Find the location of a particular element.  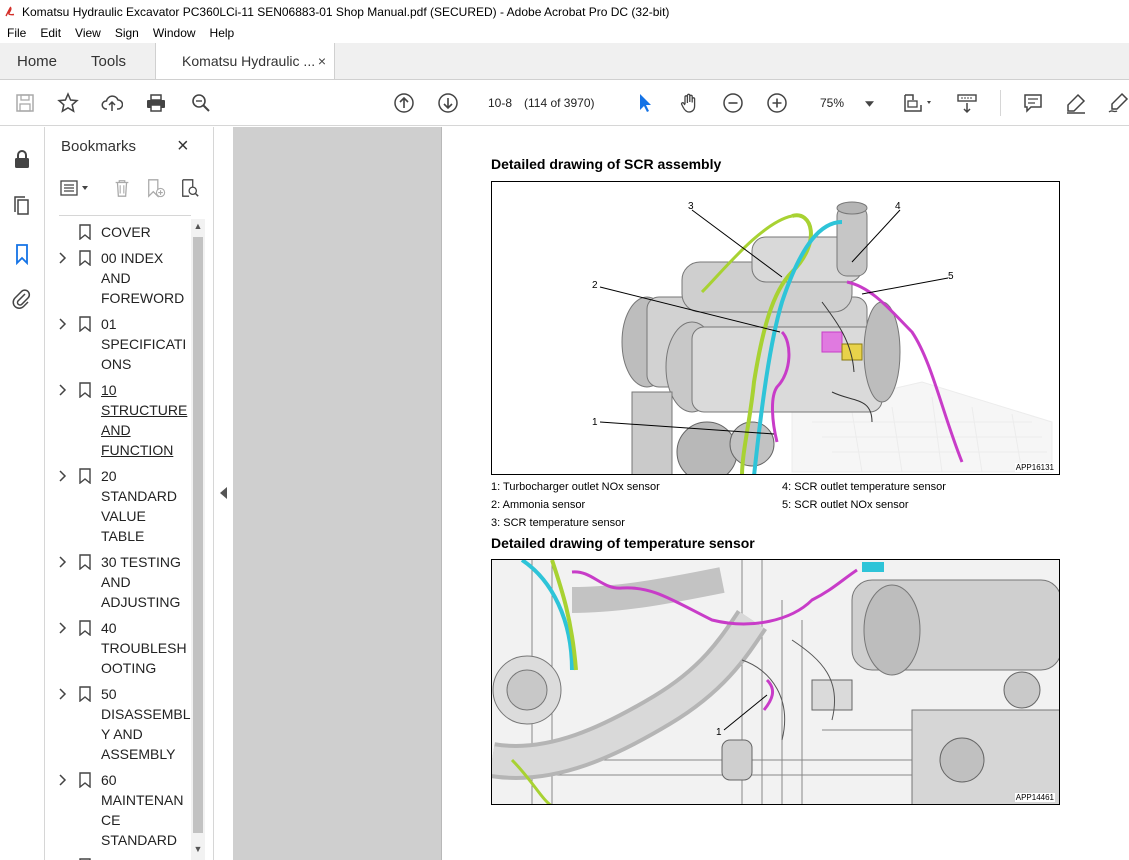

scroll-mode-icon is located at coordinates (967, 103).